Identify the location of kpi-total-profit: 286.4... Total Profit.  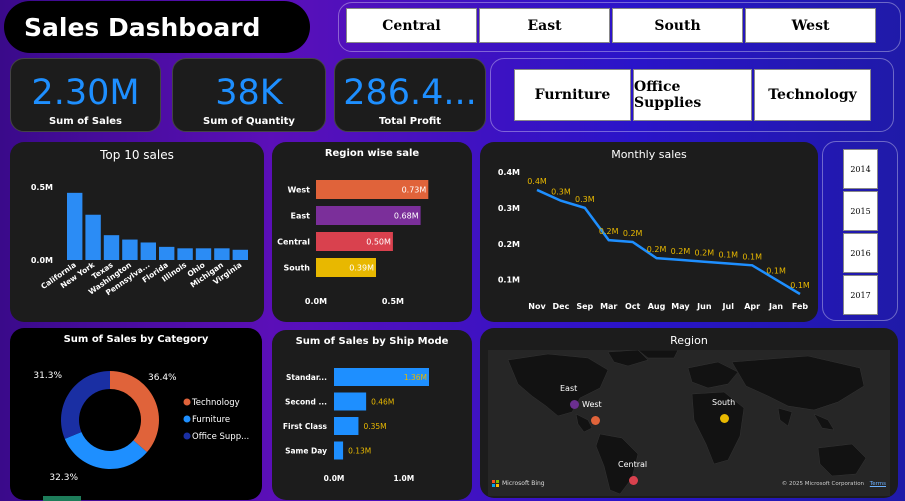
(410, 95).